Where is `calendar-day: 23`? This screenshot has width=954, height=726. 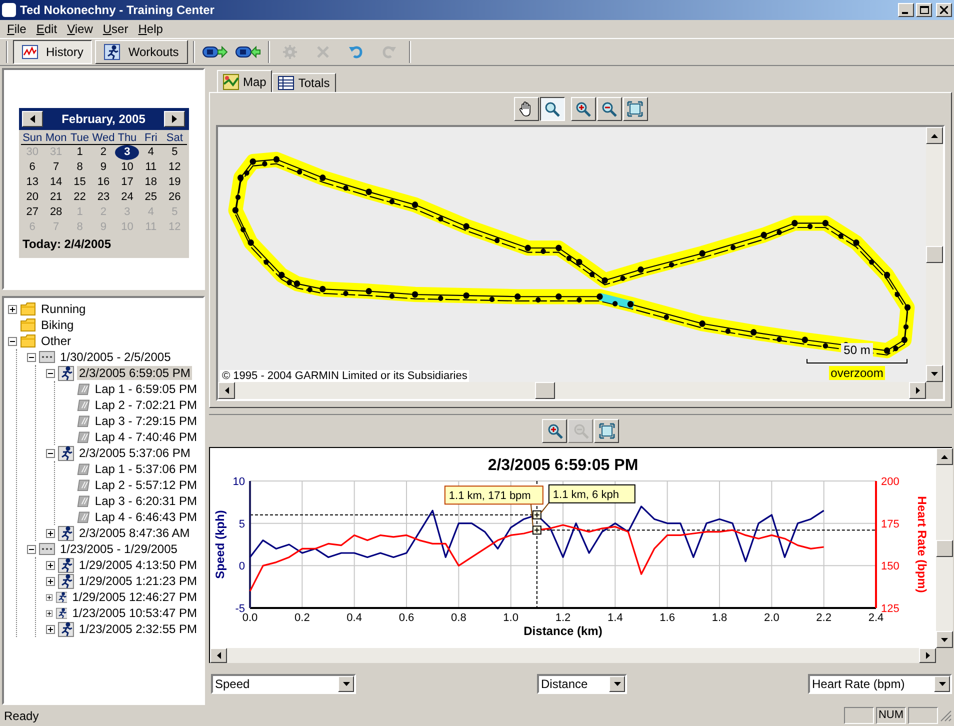 calendar-day: 23 is located at coordinates (104, 197).